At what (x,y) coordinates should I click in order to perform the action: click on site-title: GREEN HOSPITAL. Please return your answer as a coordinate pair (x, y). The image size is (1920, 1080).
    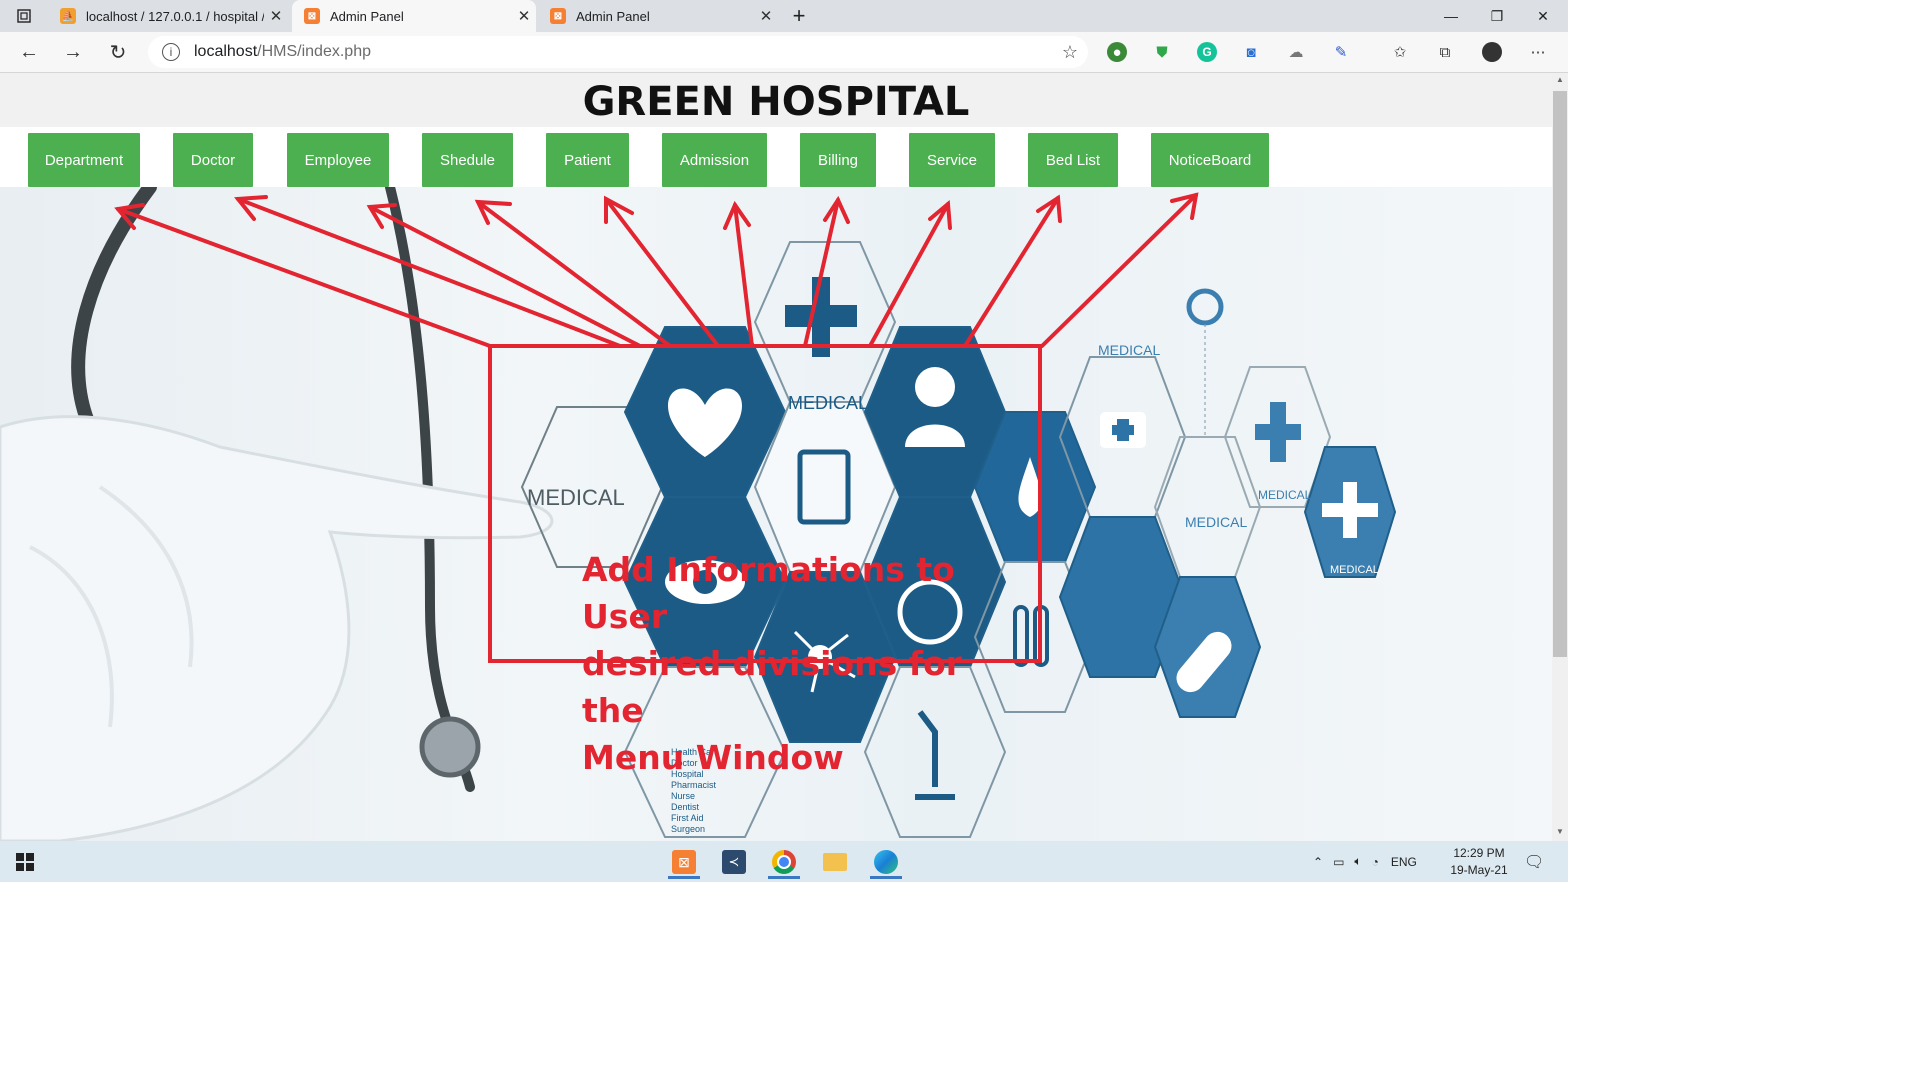
    Looking at the image, I should click on (776, 102).